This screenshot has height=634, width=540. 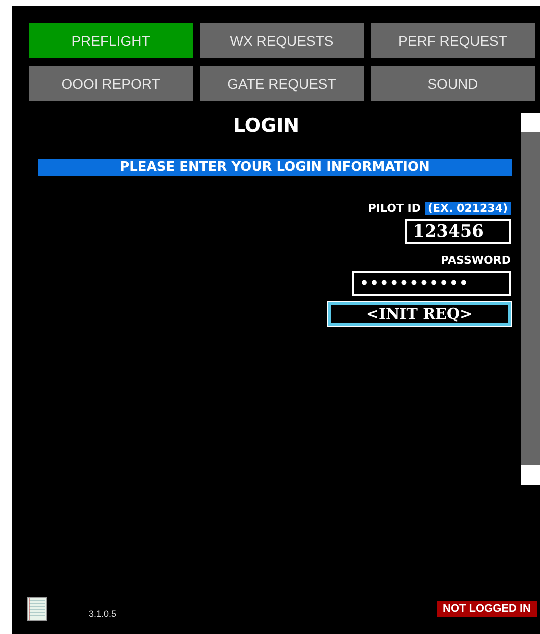 What do you see at coordinates (487, 609) in the screenshot?
I see `login-status-badge: NOT LOGGED IN` at bounding box center [487, 609].